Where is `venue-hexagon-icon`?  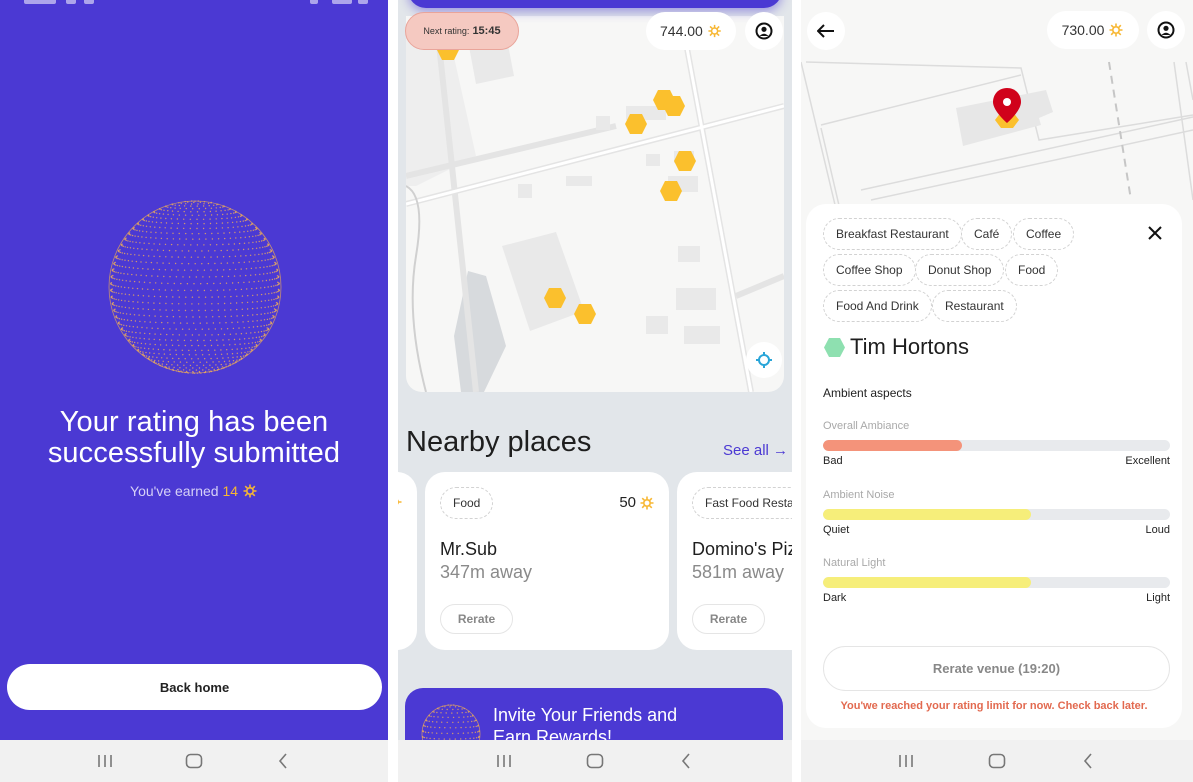
venue-hexagon-icon is located at coordinates (834, 347).